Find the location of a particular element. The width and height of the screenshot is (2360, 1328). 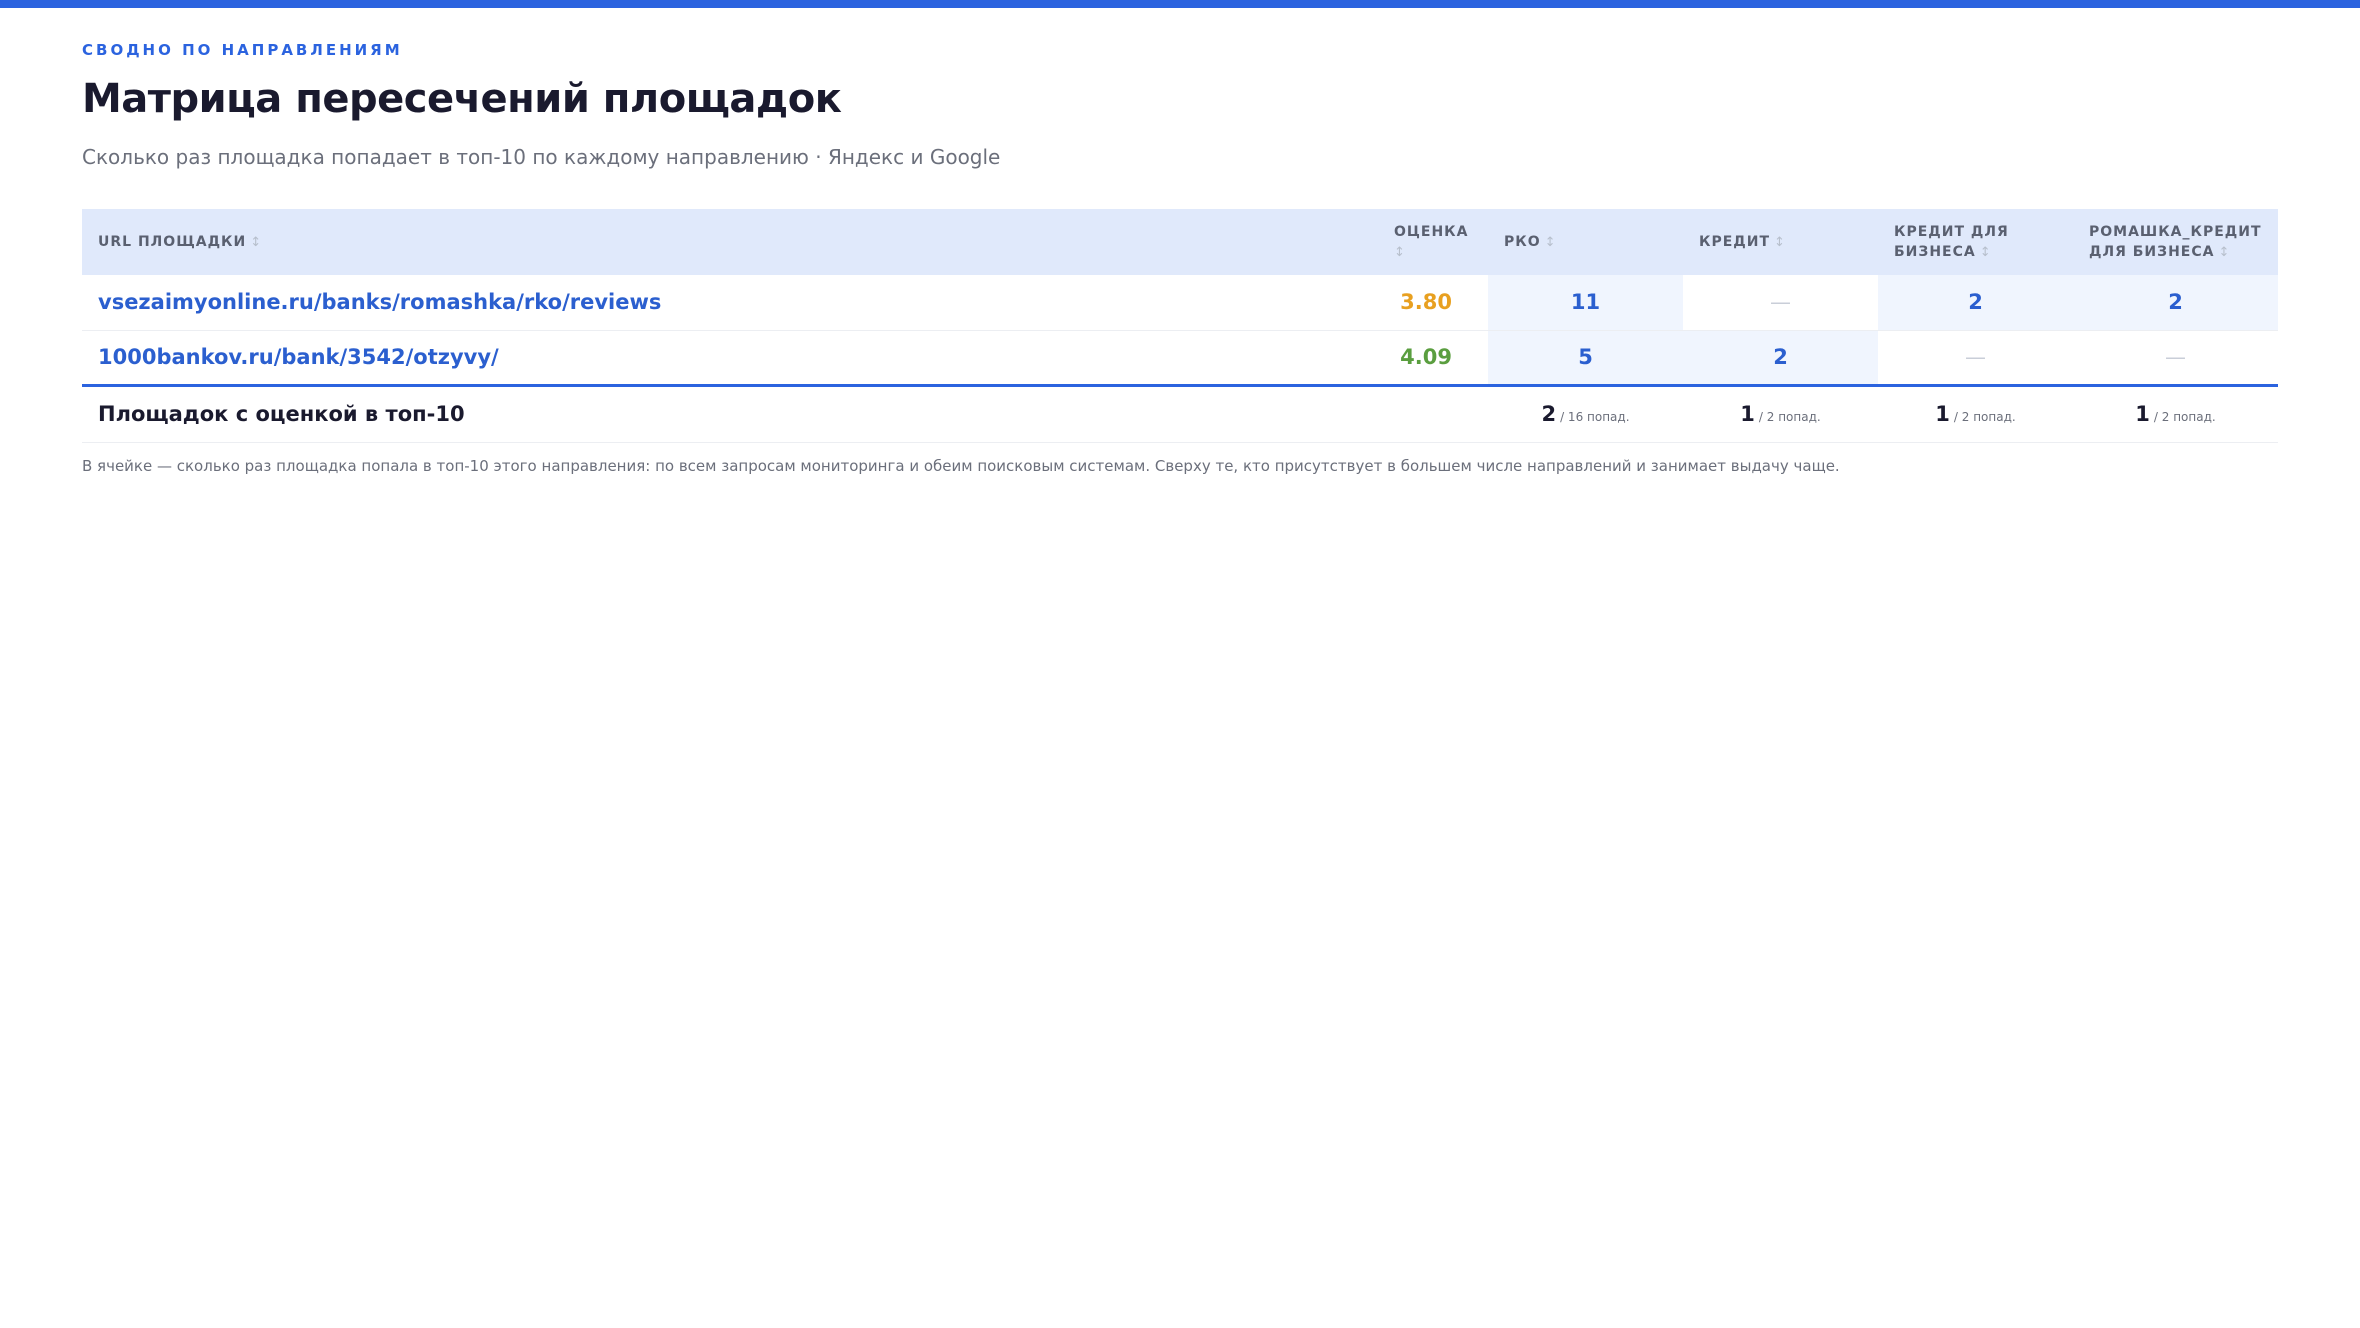

score-value: 4.09 is located at coordinates (1433, 358).